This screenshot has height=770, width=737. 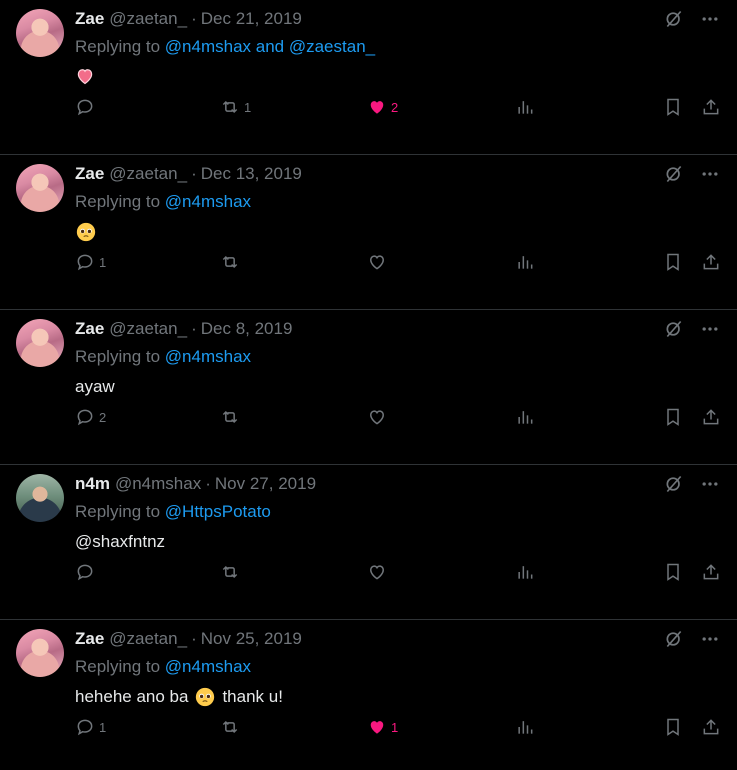 I want to click on tweet-date: Nov 25, 2019, so click(x=251, y=639).